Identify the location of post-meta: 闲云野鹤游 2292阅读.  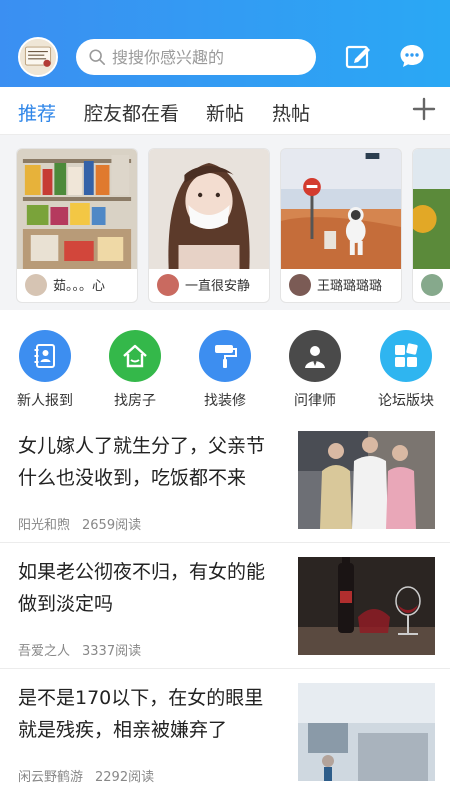
(86, 775).